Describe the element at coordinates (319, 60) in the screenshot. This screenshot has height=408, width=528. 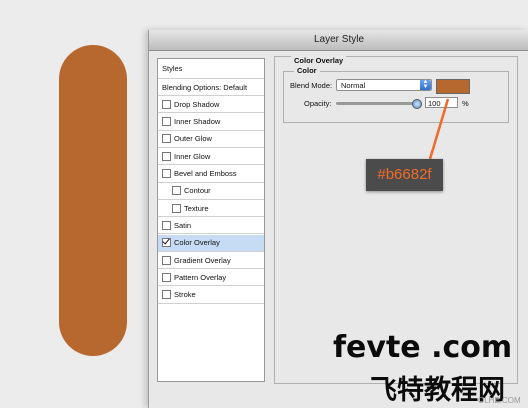
I see `color-overlay-title: Color Overlay` at that location.